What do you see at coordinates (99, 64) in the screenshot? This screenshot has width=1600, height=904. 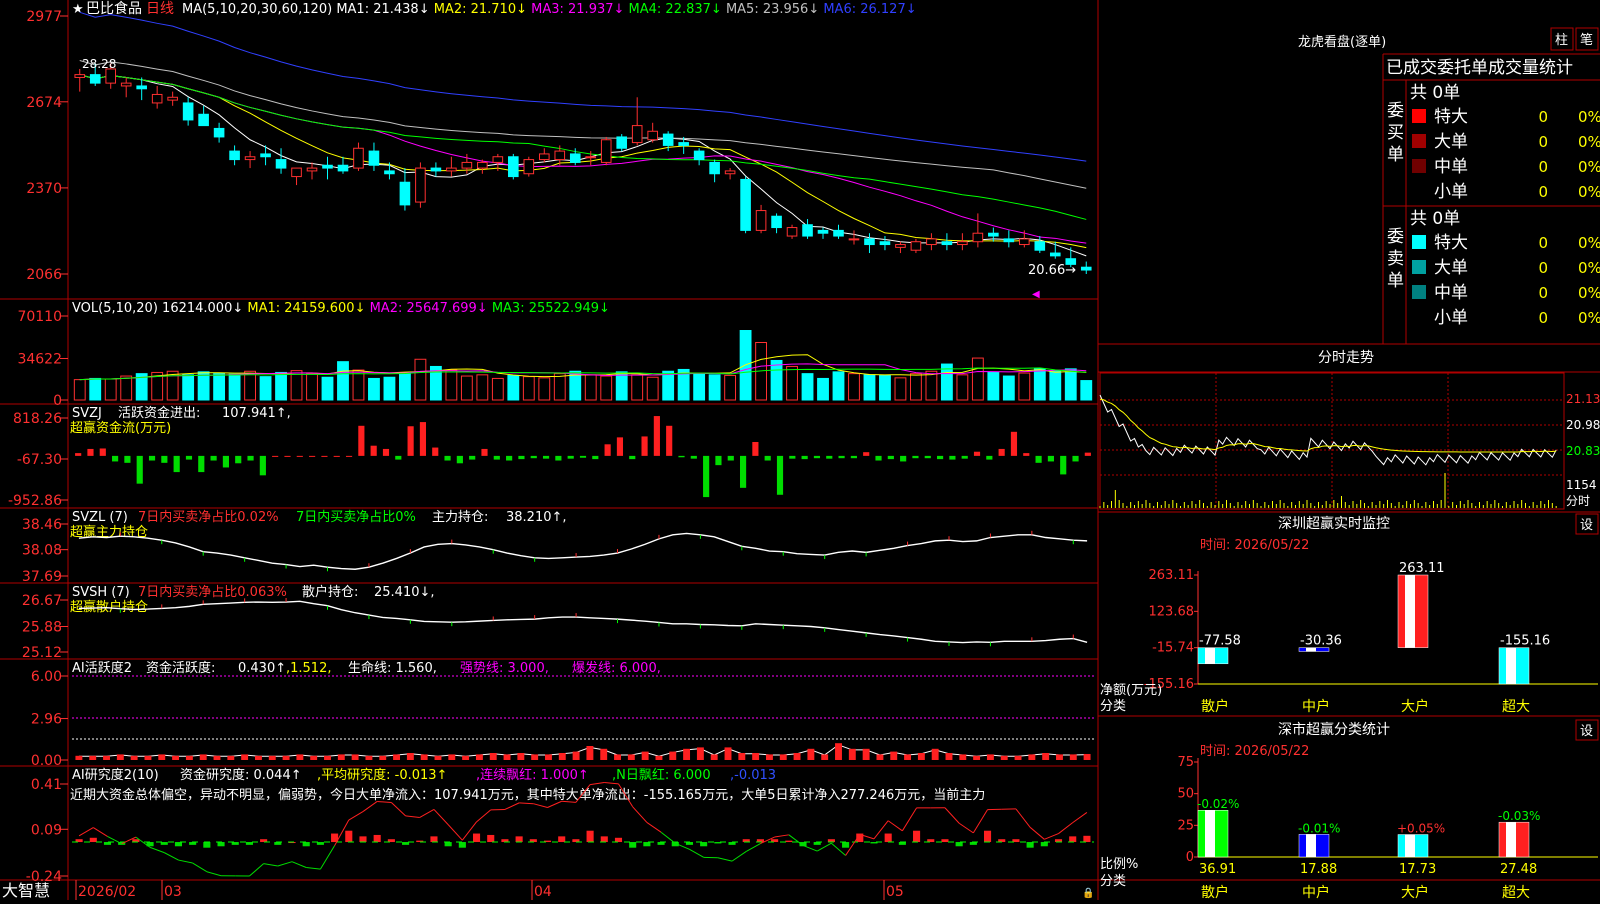 I see `high-annotation: 28.28` at bounding box center [99, 64].